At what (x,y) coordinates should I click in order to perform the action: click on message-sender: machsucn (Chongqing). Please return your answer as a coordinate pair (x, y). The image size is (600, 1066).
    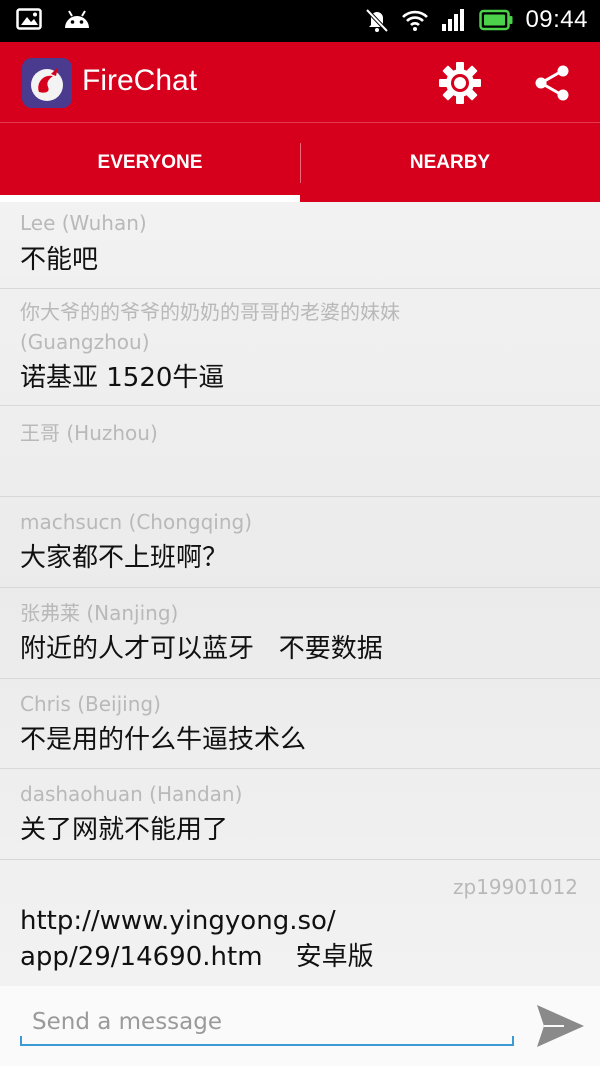
    Looking at the image, I should click on (136, 522).